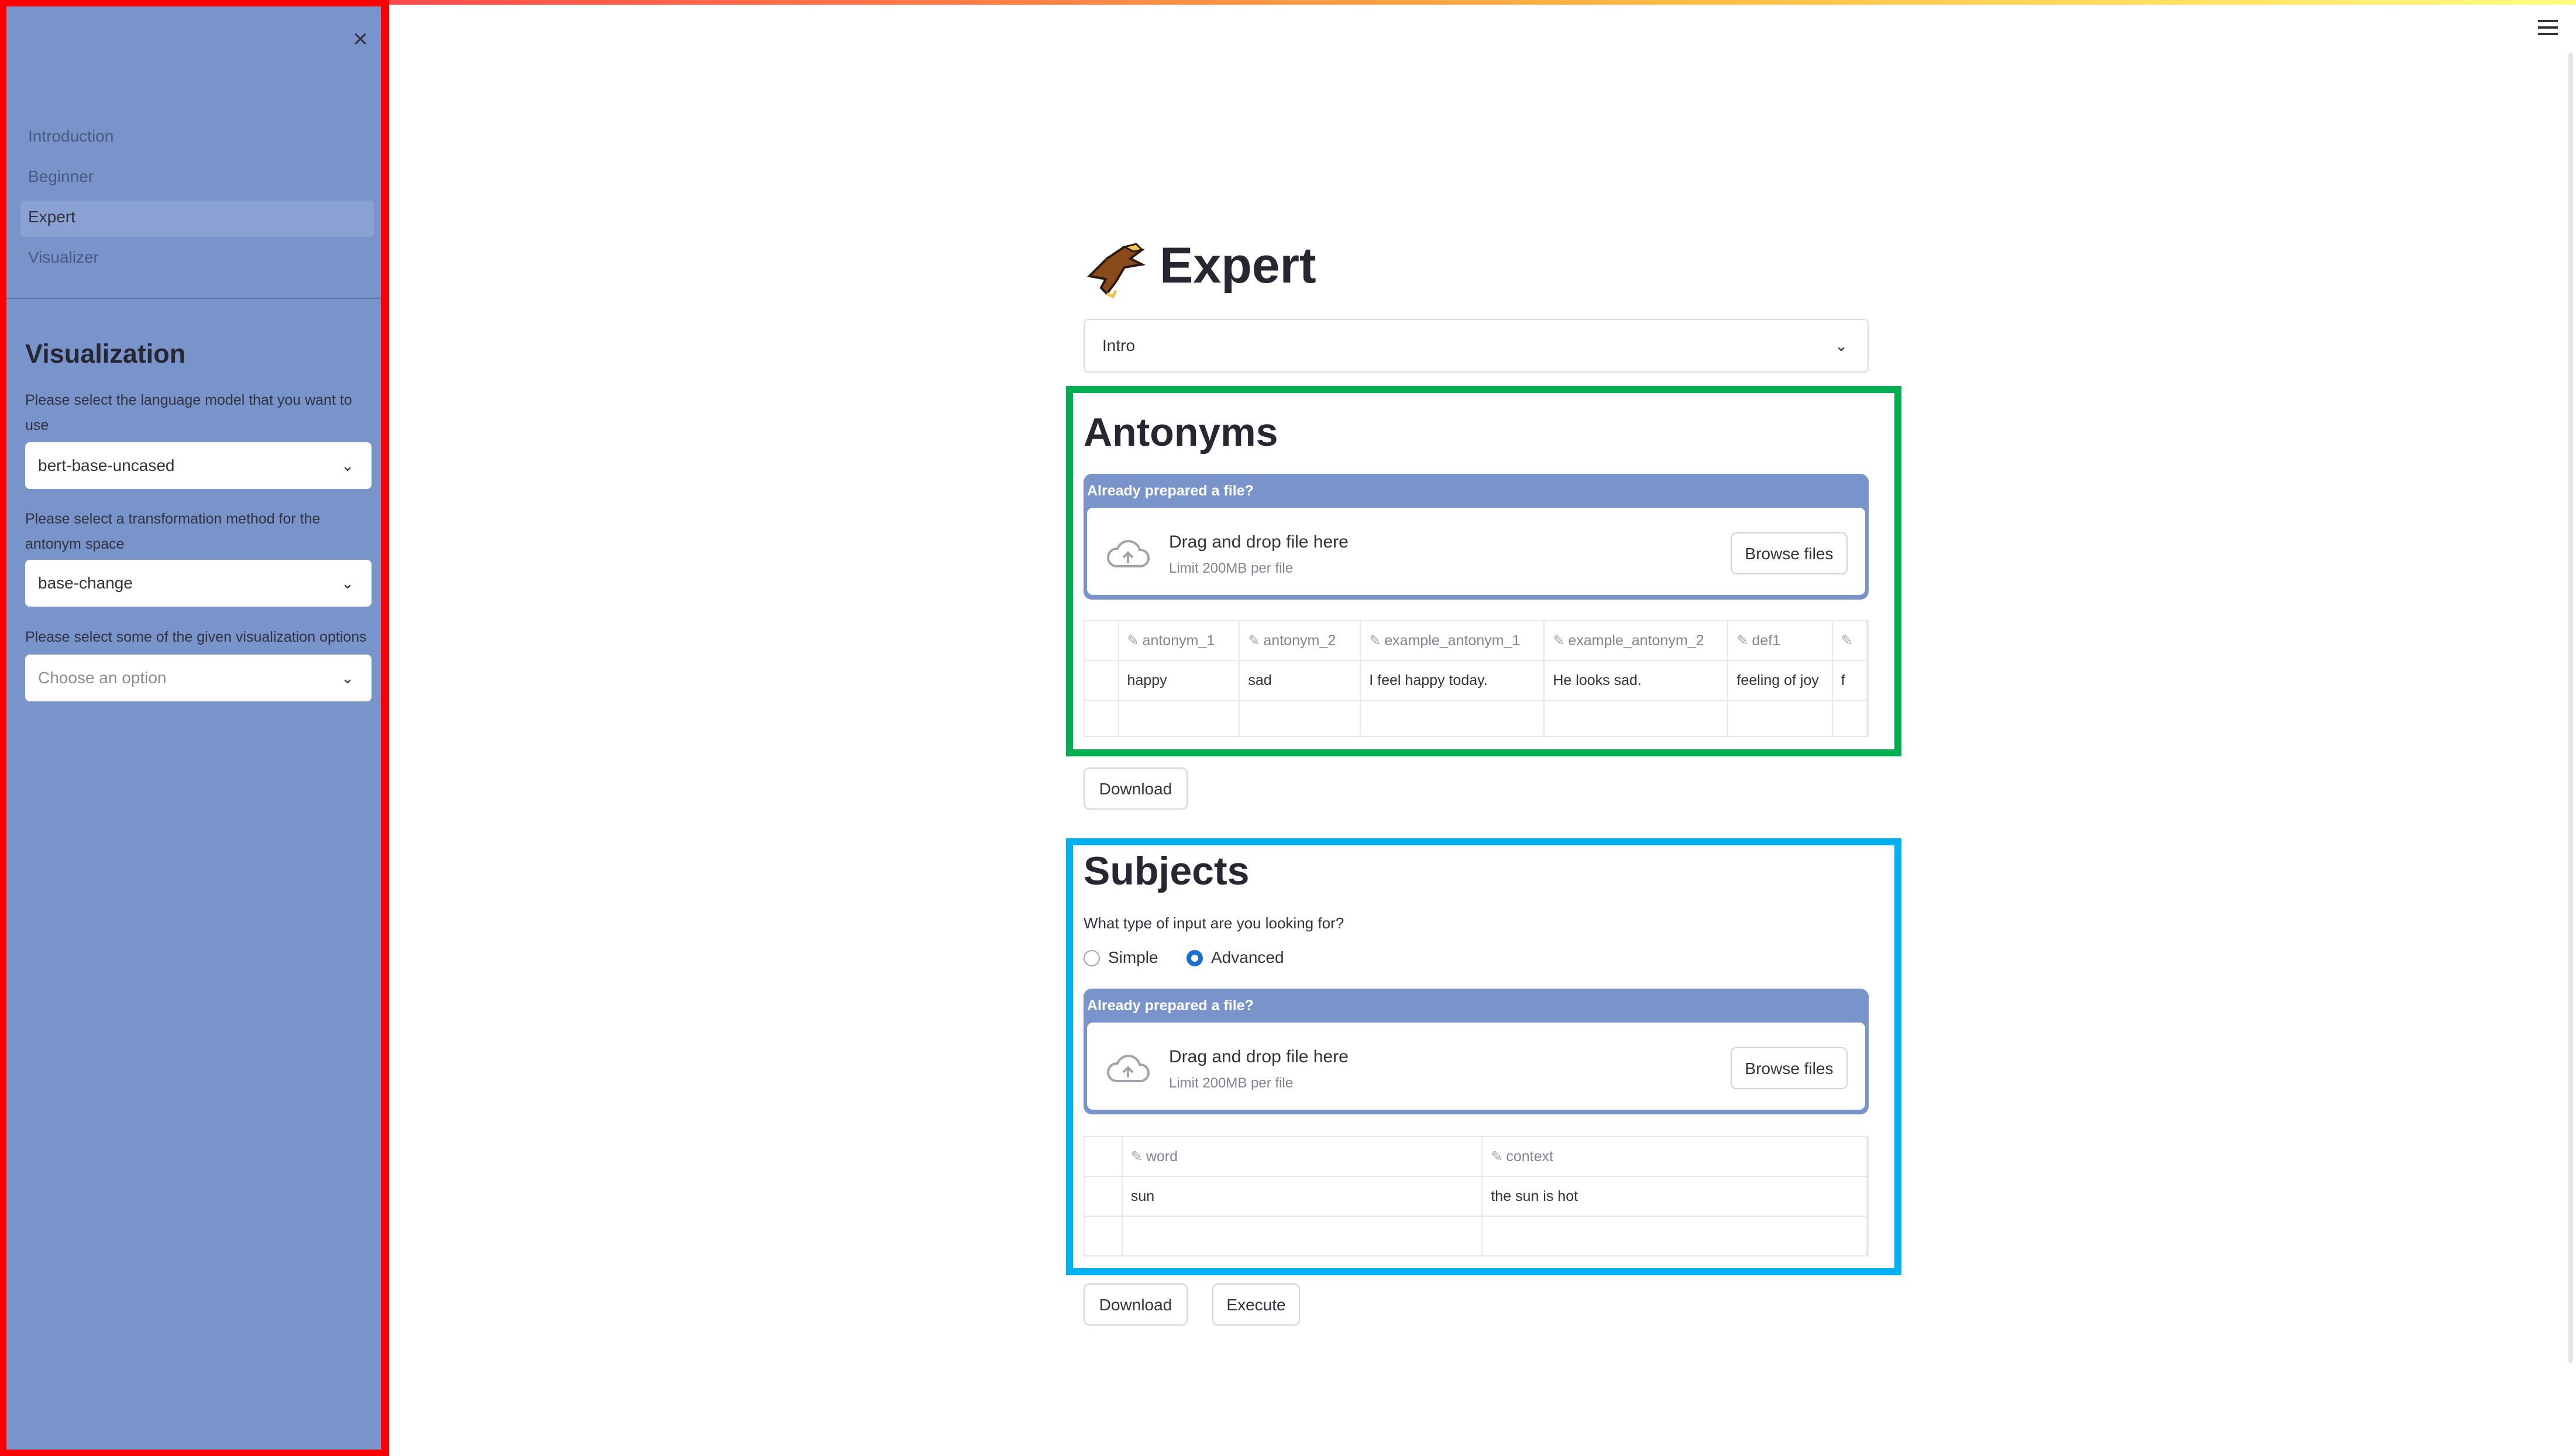 The width and height of the screenshot is (2576, 1456). I want to click on close-icon: ×, so click(360, 39).